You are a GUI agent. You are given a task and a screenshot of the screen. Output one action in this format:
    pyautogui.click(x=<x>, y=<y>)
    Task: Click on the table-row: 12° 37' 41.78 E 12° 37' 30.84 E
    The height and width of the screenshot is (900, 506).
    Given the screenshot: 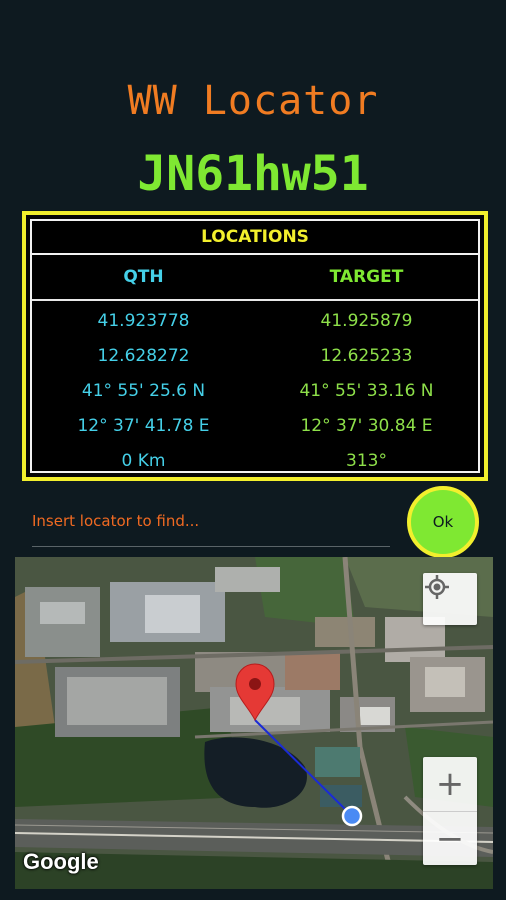 What is the action you would take?
    pyautogui.click(x=255, y=425)
    